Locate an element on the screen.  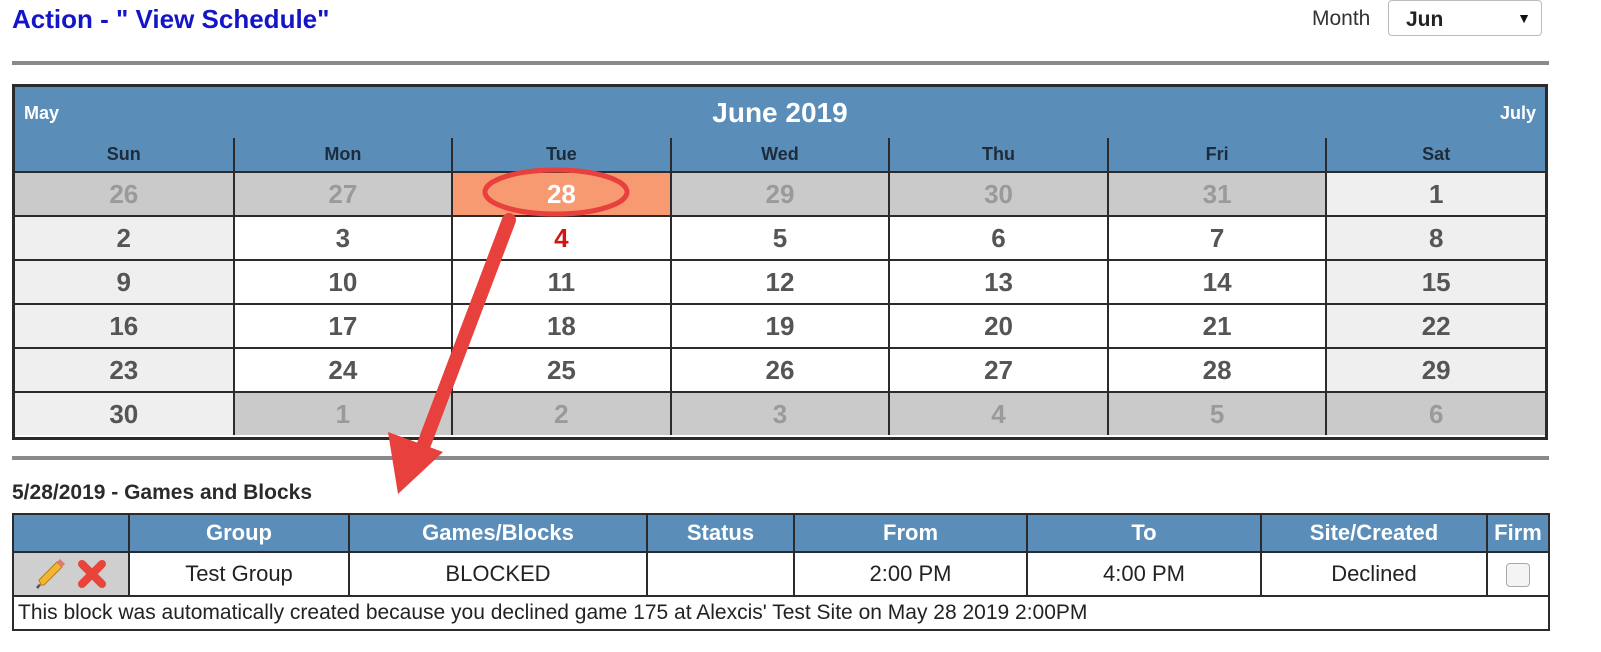
calendar-week: 16 17 18 19 20 21 22 is located at coordinates (780, 326).